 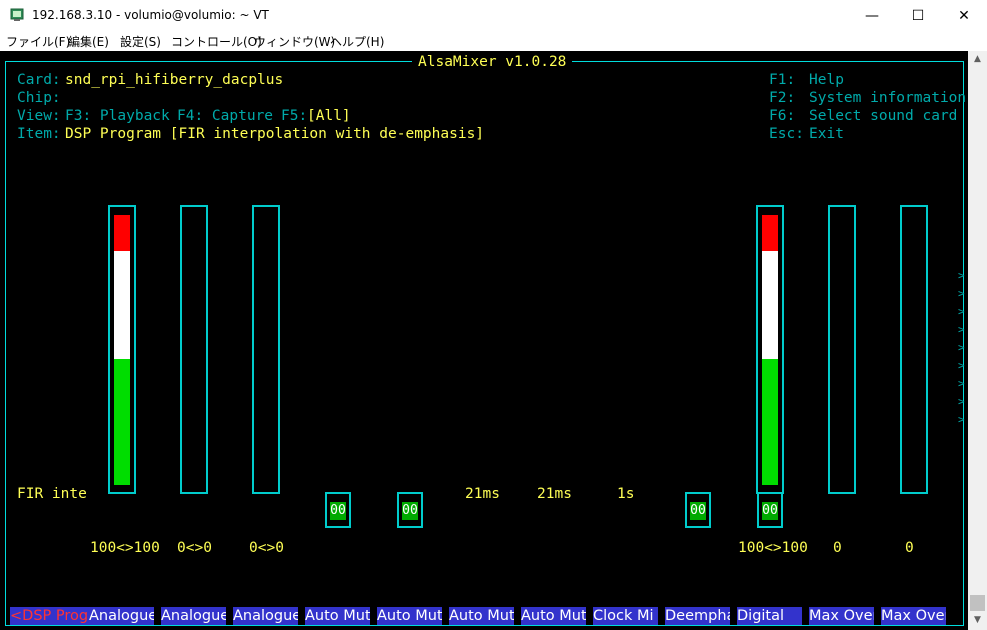 I want to click on menu-window: ウィンドウ(W), so click(x=294, y=41).